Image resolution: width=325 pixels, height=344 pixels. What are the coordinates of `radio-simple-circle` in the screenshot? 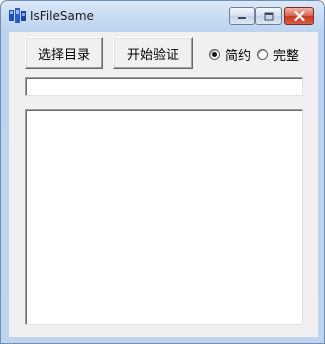 It's located at (214, 54).